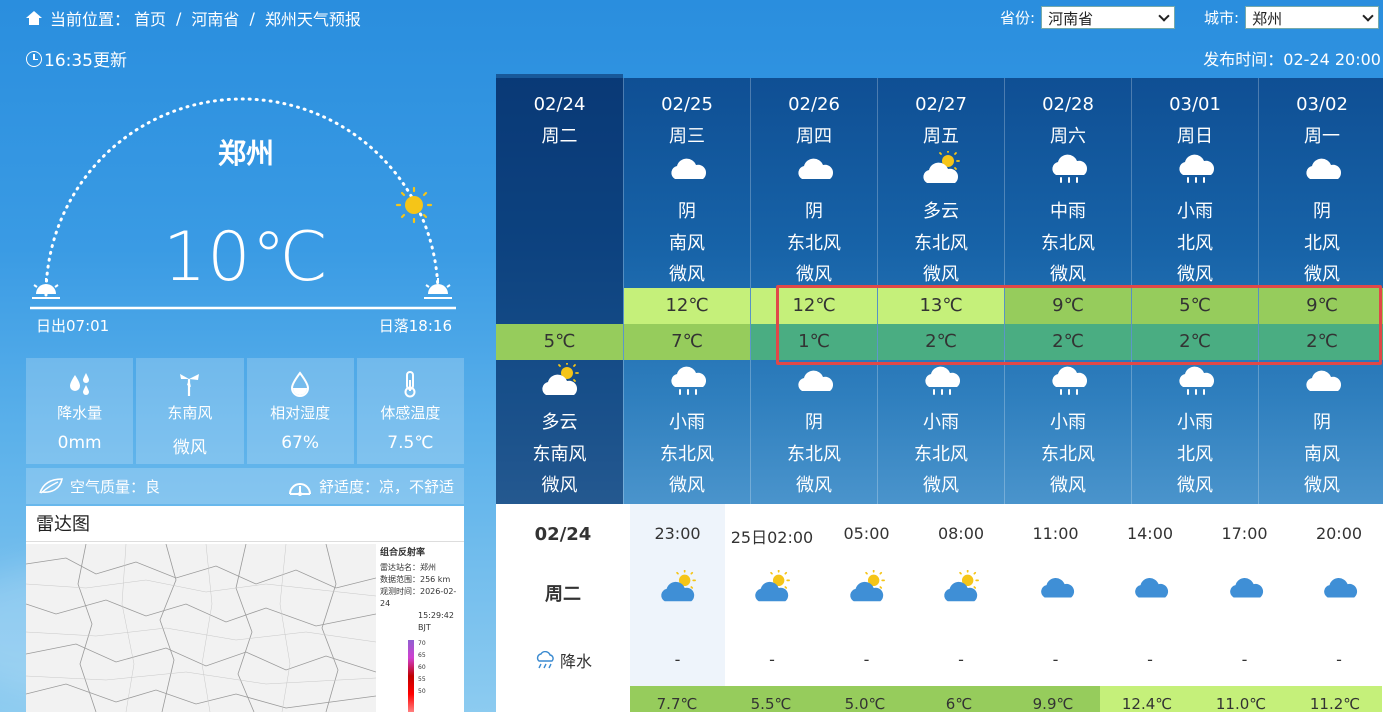 The width and height of the screenshot is (1383, 712). I want to click on sun-position-icon, so click(414, 205).